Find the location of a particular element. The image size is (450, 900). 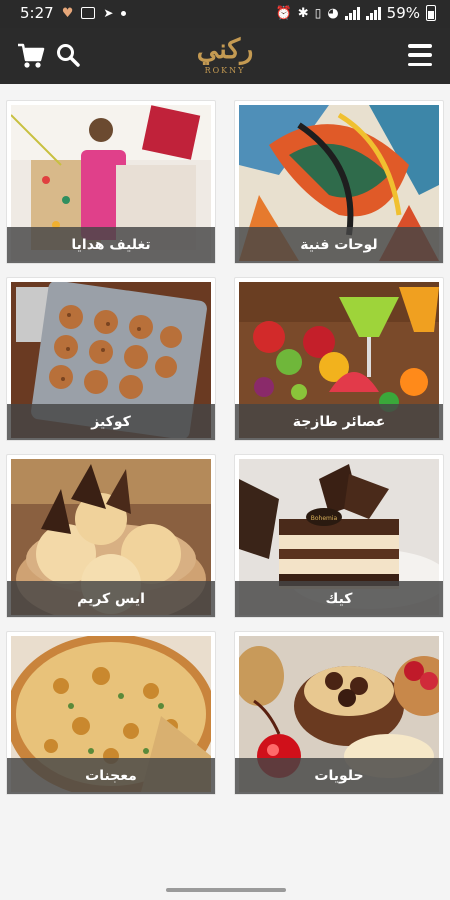

heart-icon: ♥ is located at coordinates (67, 13).